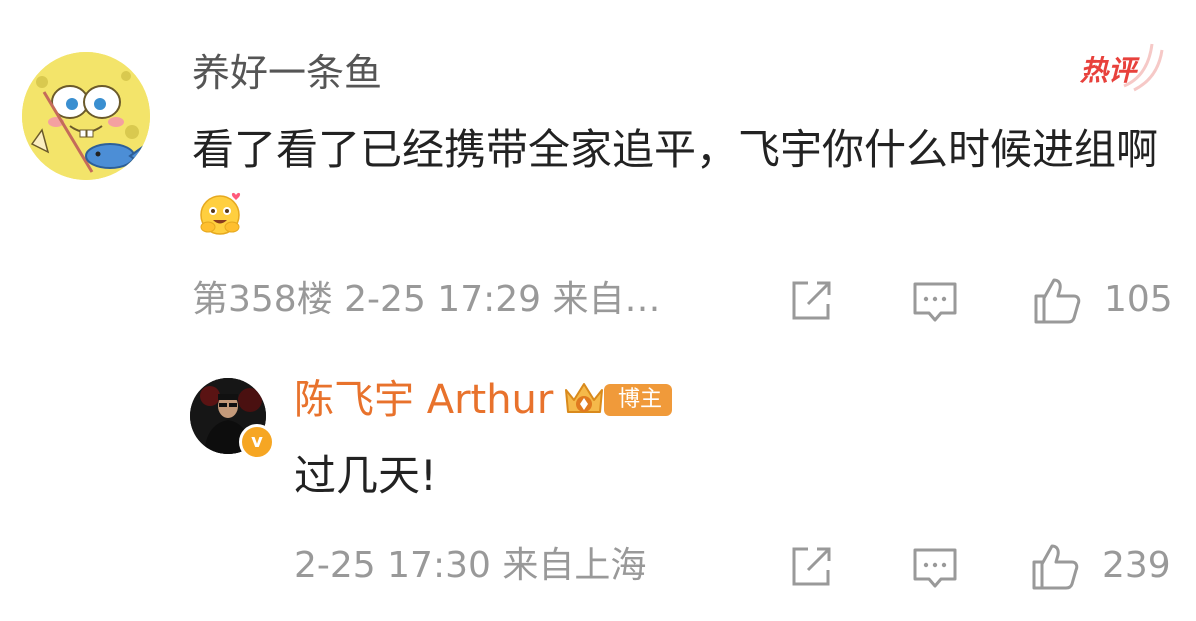 This screenshot has width=1196, height=621. I want to click on user-avatar, so click(86, 116).